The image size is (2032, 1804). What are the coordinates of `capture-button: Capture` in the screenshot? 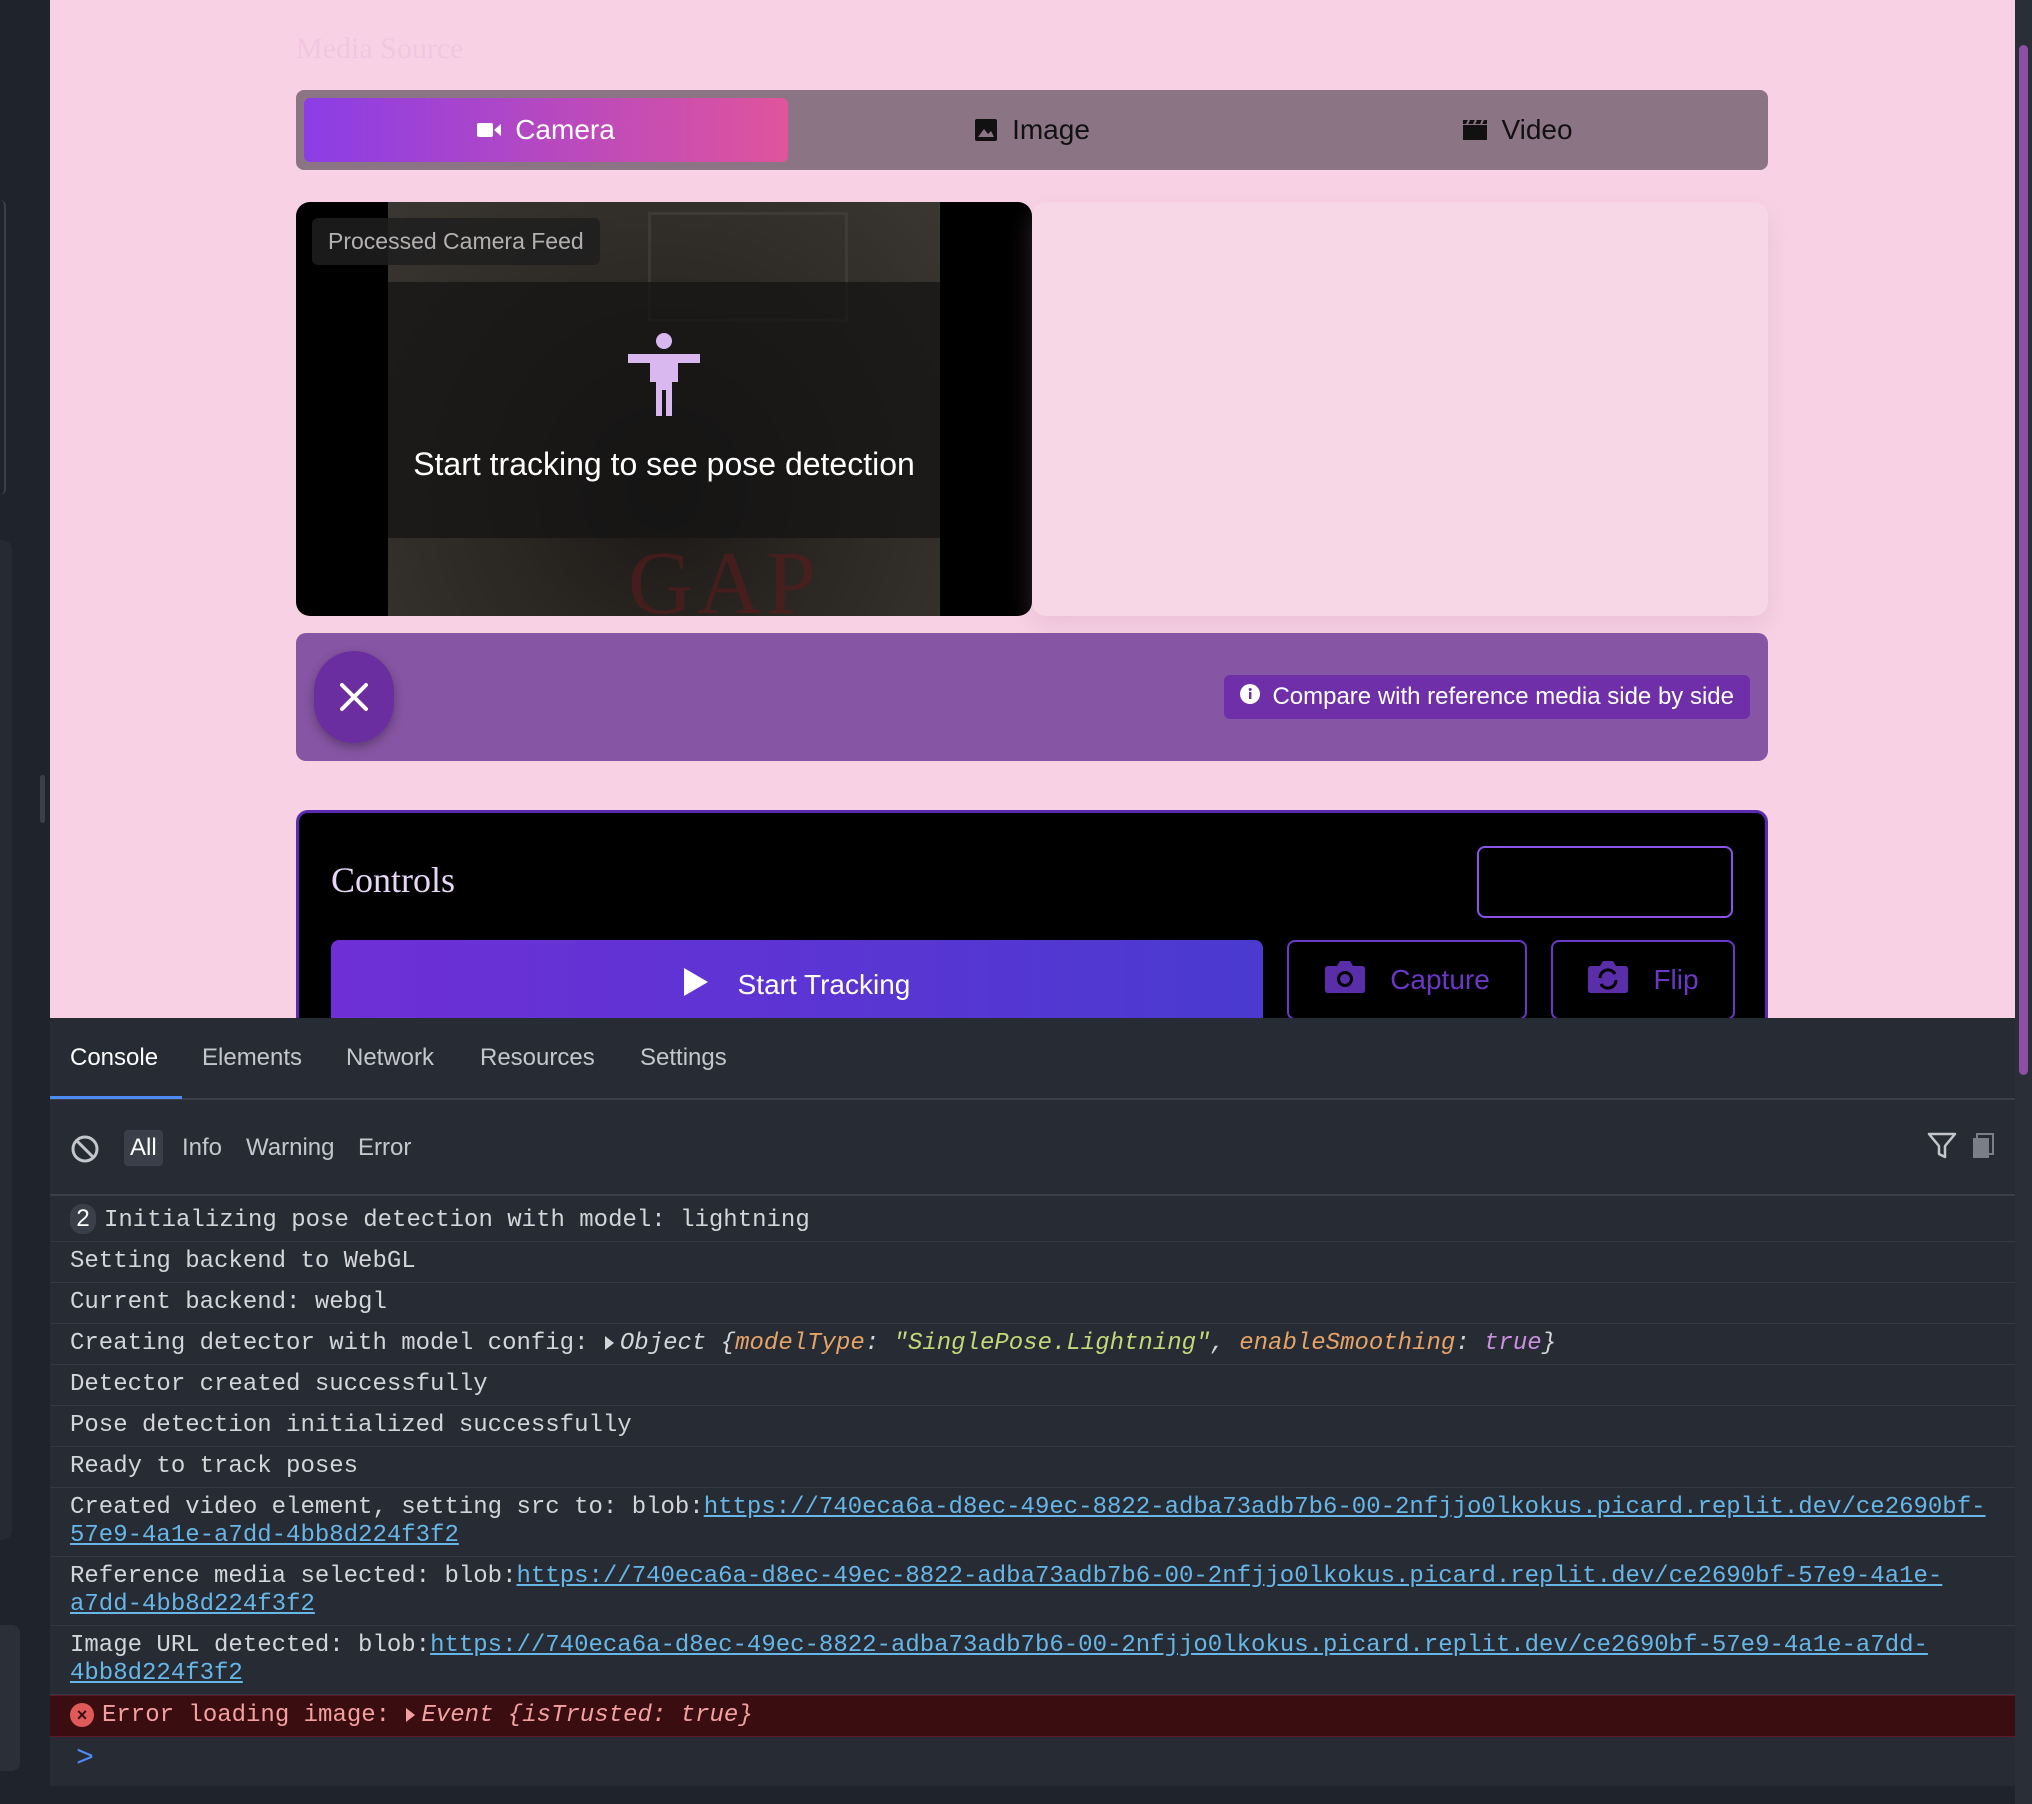 It's located at (1407, 979).